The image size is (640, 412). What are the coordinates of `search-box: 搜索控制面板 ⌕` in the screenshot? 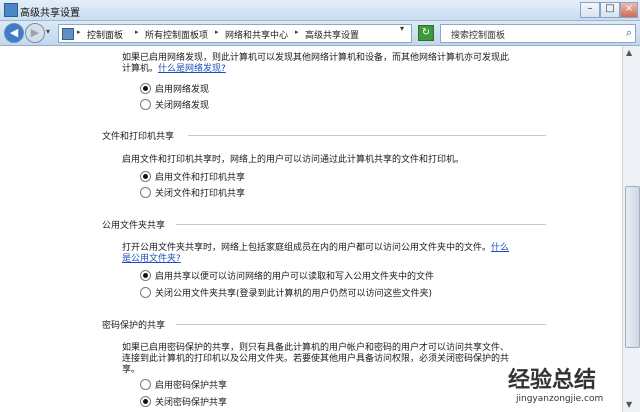 It's located at (538, 33).